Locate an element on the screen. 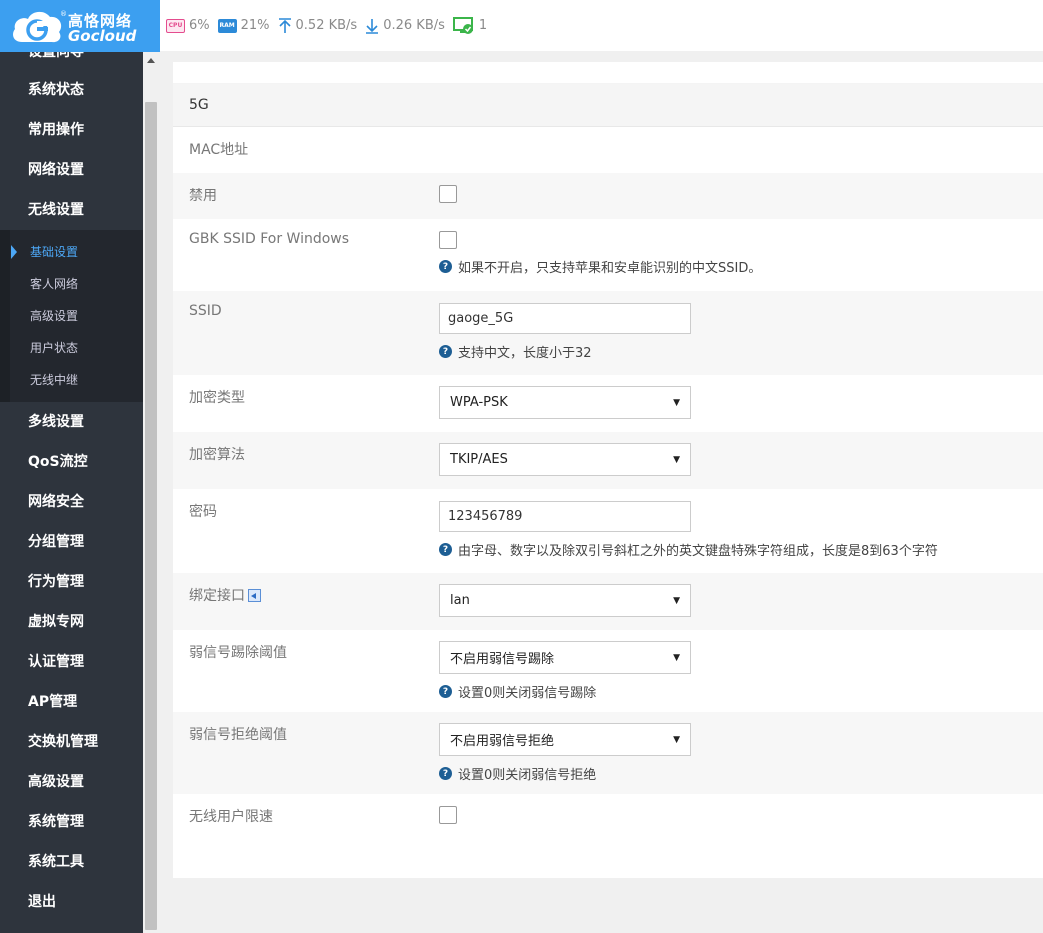 The height and width of the screenshot is (933, 1043). kick-help: ? 设置0则关闭弱信号踢除 is located at coordinates (741, 691).